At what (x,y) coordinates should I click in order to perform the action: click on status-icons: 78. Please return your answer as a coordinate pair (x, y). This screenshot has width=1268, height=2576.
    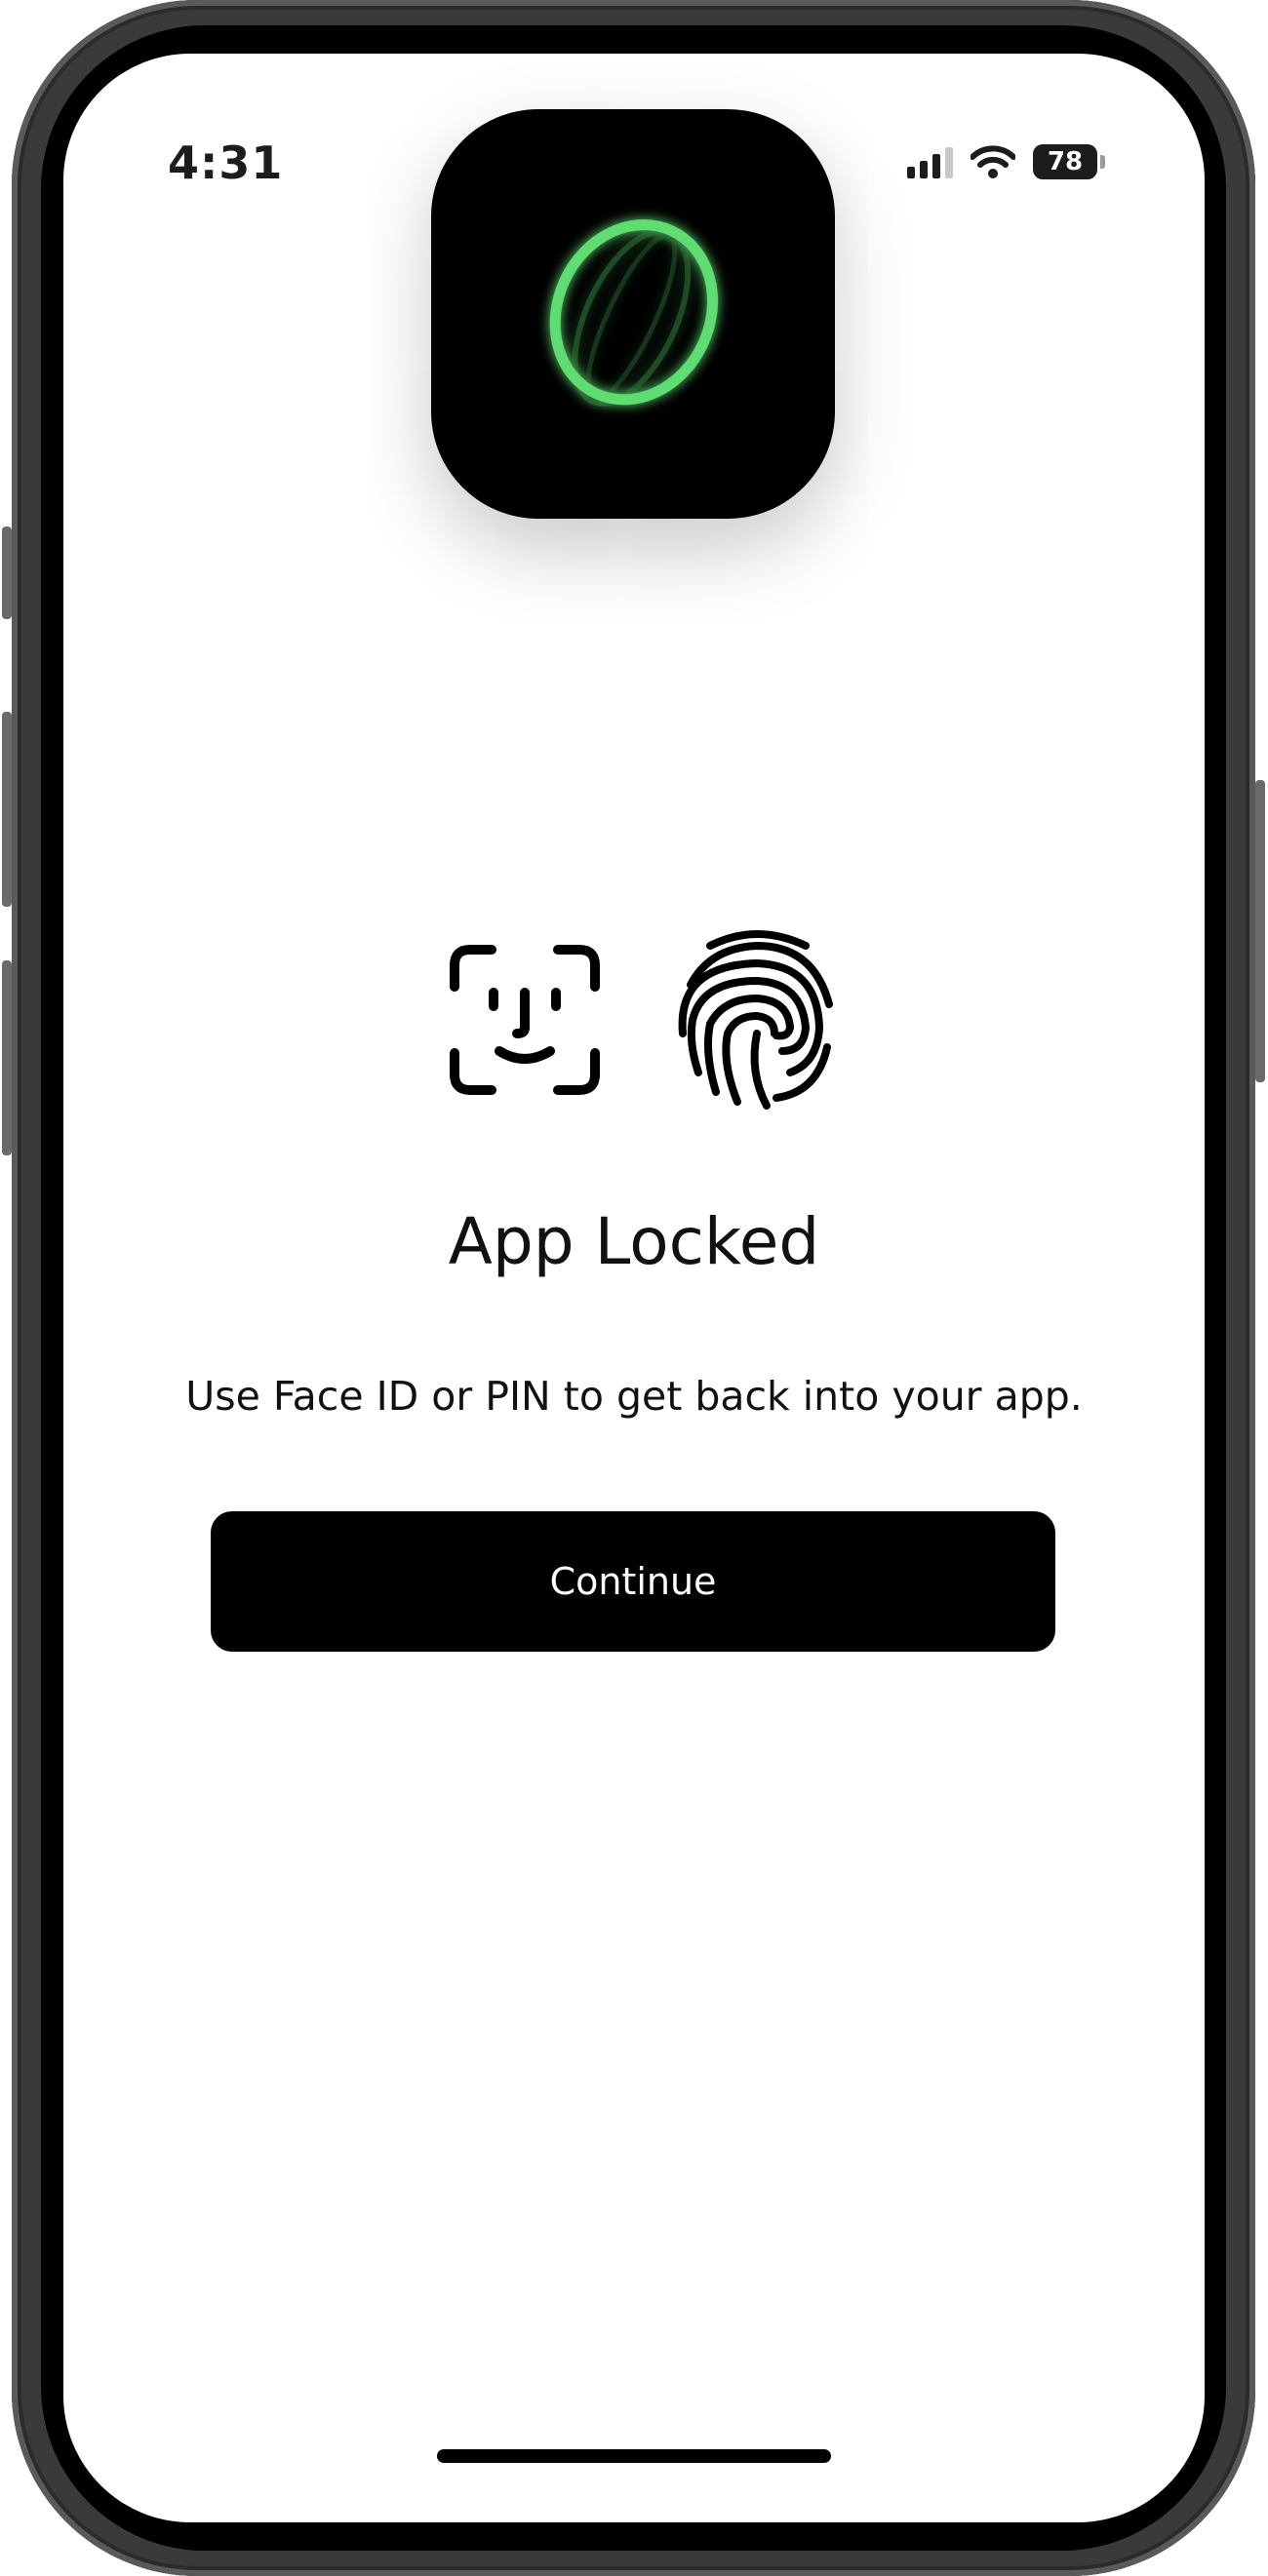
    Looking at the image, I should click on (1006, 161).